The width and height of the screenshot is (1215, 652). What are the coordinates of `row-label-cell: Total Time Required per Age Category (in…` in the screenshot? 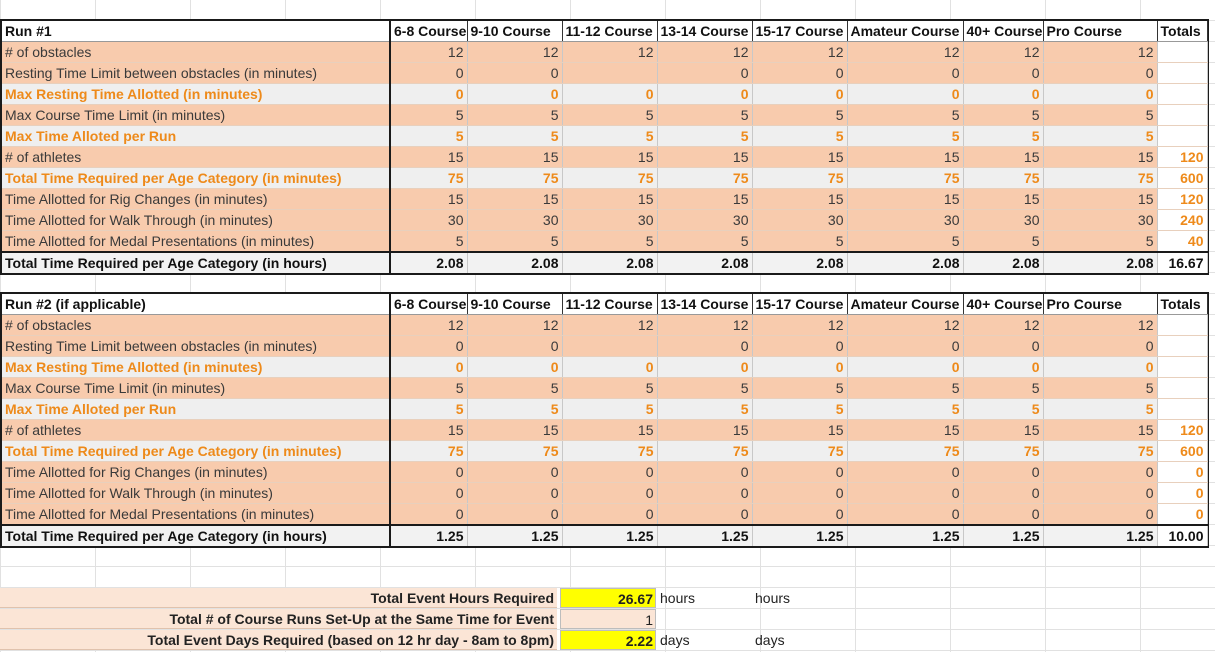 It's located at (196, 178).